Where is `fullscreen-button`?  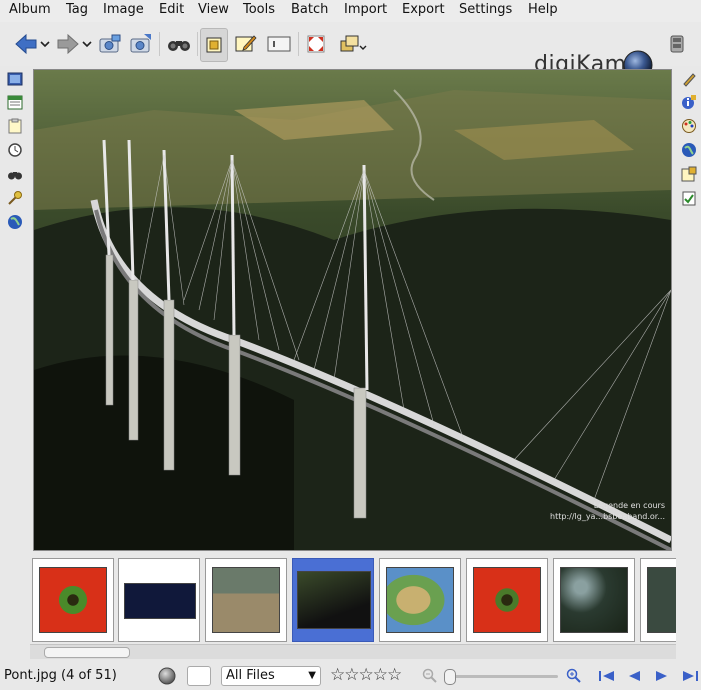
fullscreen-button is located at coordinates (316, 44).